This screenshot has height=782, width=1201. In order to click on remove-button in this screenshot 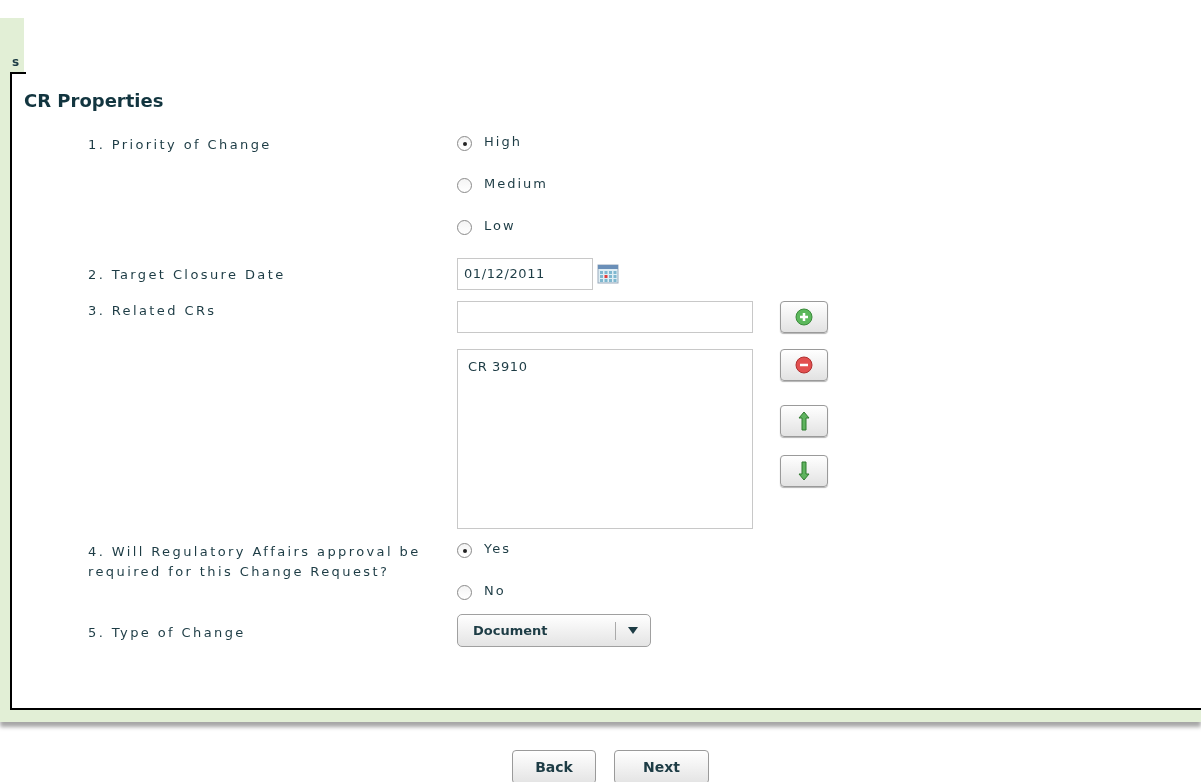, I will do `click(804, 365)`.